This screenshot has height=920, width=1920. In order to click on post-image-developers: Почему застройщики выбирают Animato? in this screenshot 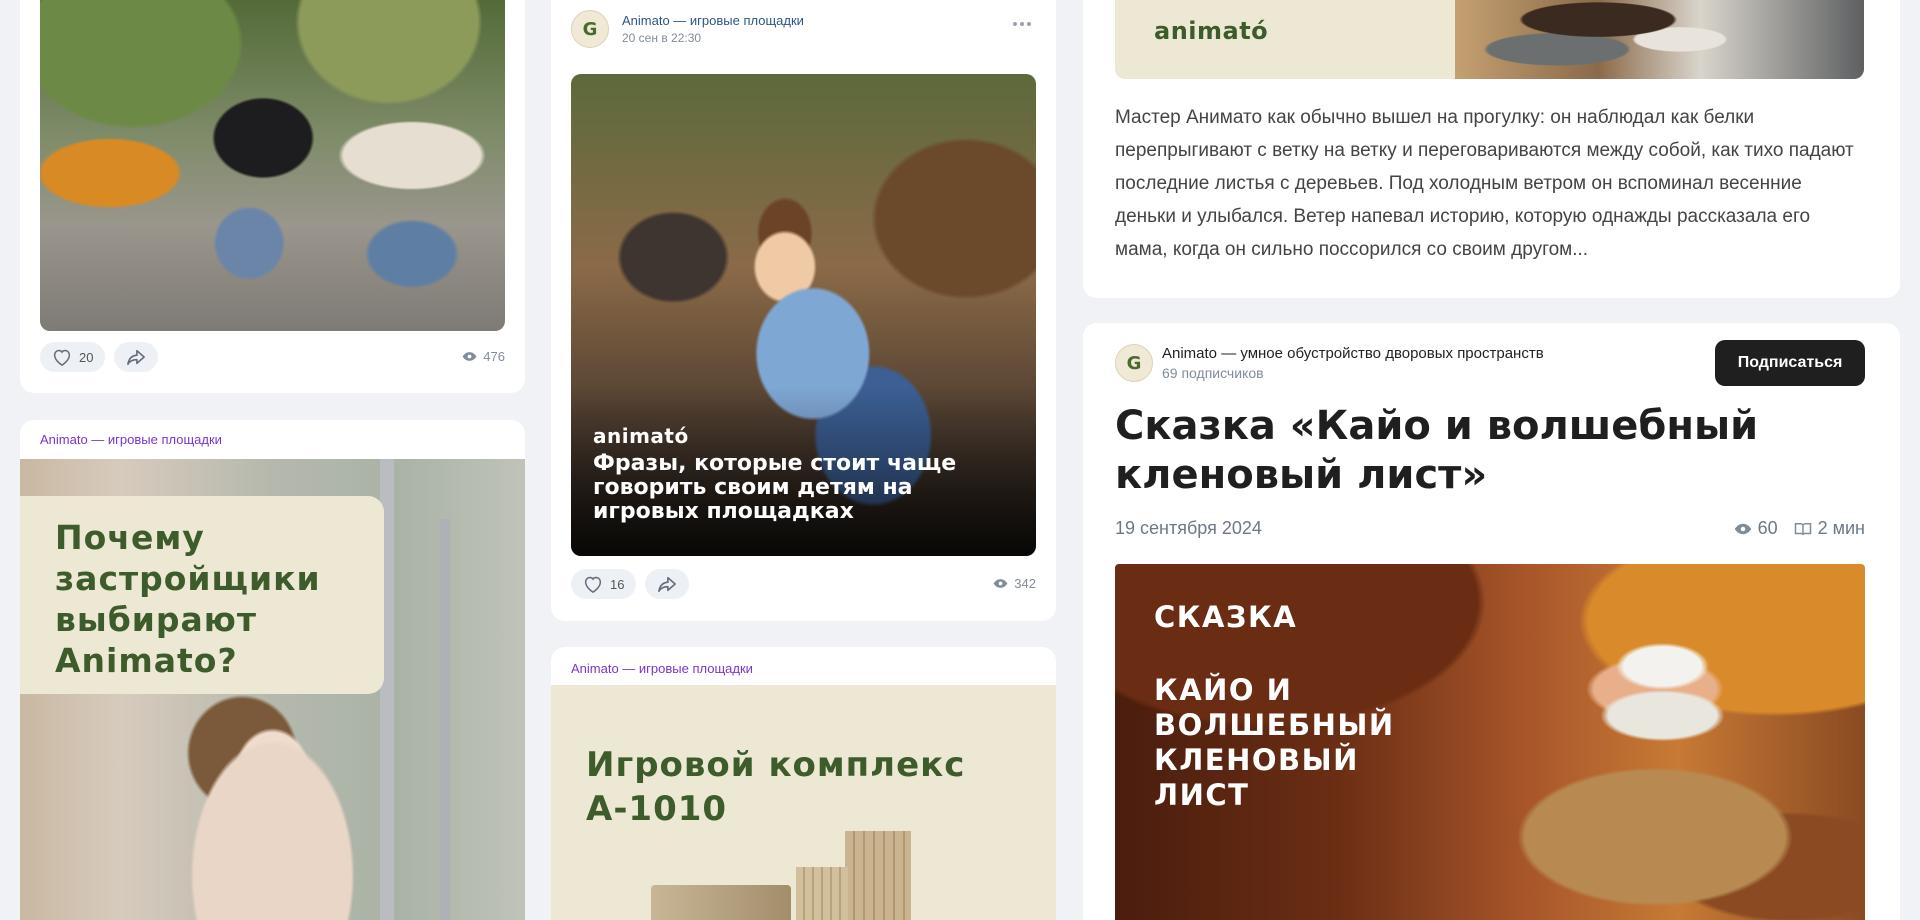, I will do `click(272, 689)`.